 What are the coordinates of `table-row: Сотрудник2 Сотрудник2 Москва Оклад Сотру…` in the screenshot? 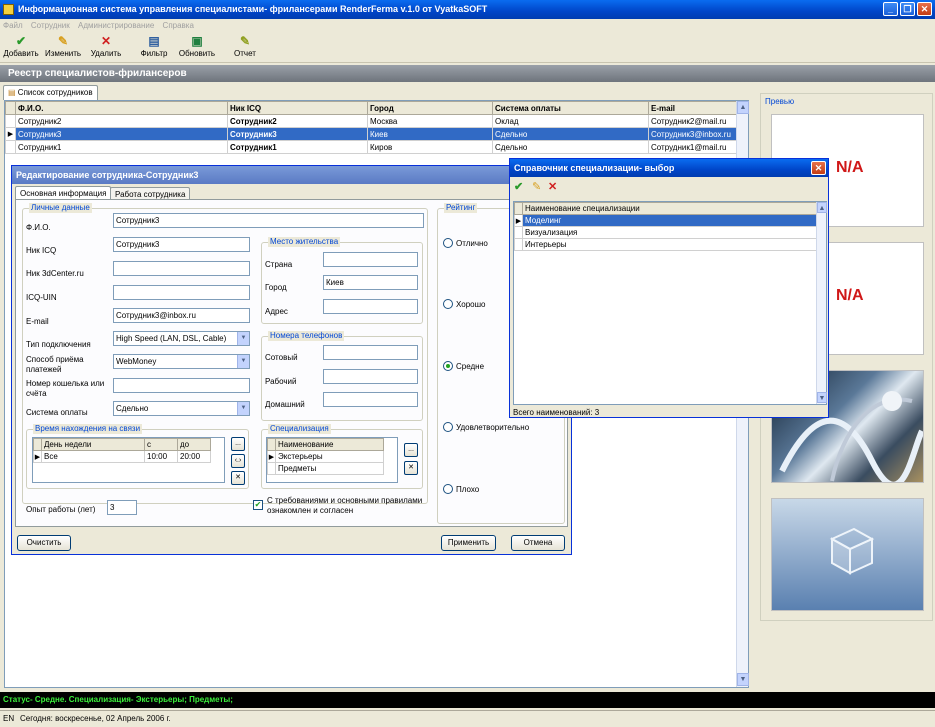 It's located at (371, 121).